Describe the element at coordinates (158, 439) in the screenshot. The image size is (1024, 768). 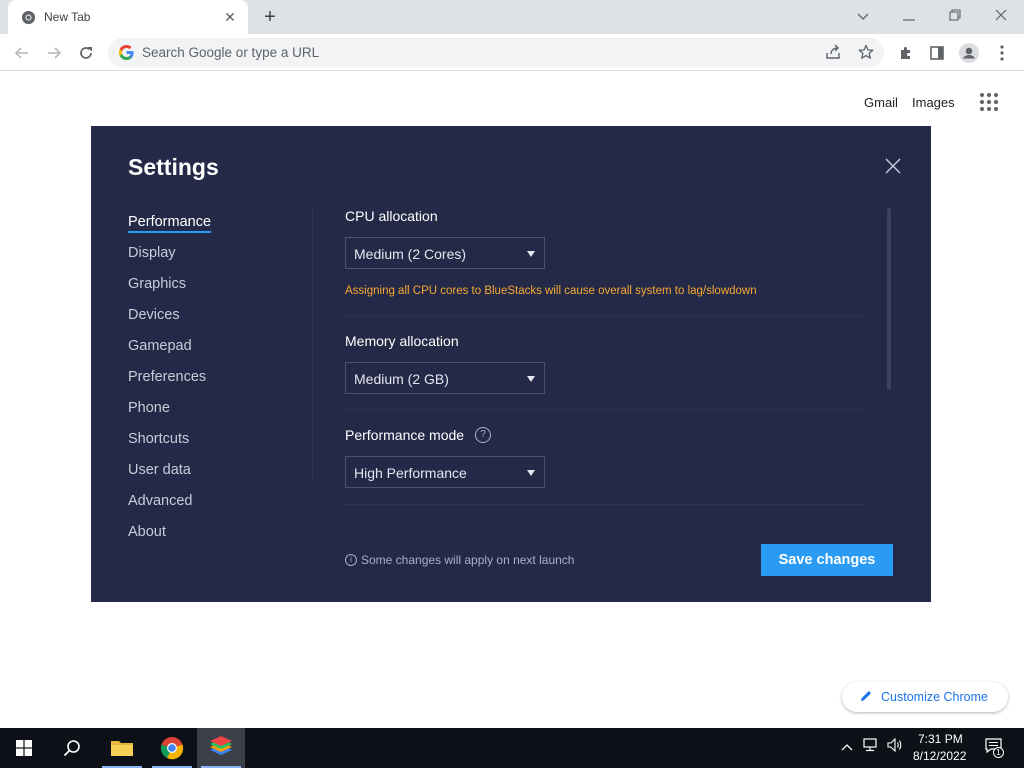
I see `nav-shortcuts: Shortcuts` at that location.